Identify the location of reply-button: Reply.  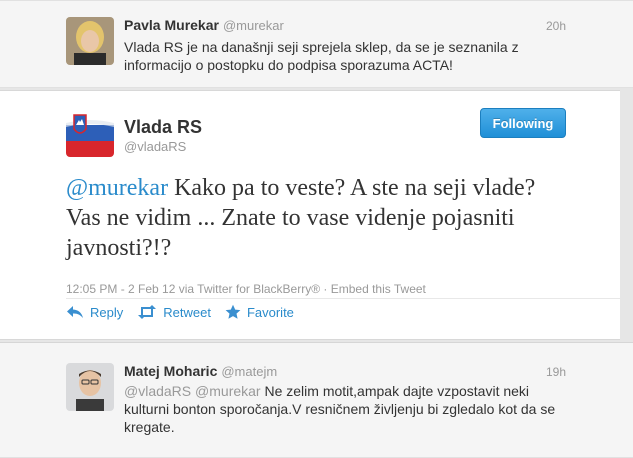
(94, 312).